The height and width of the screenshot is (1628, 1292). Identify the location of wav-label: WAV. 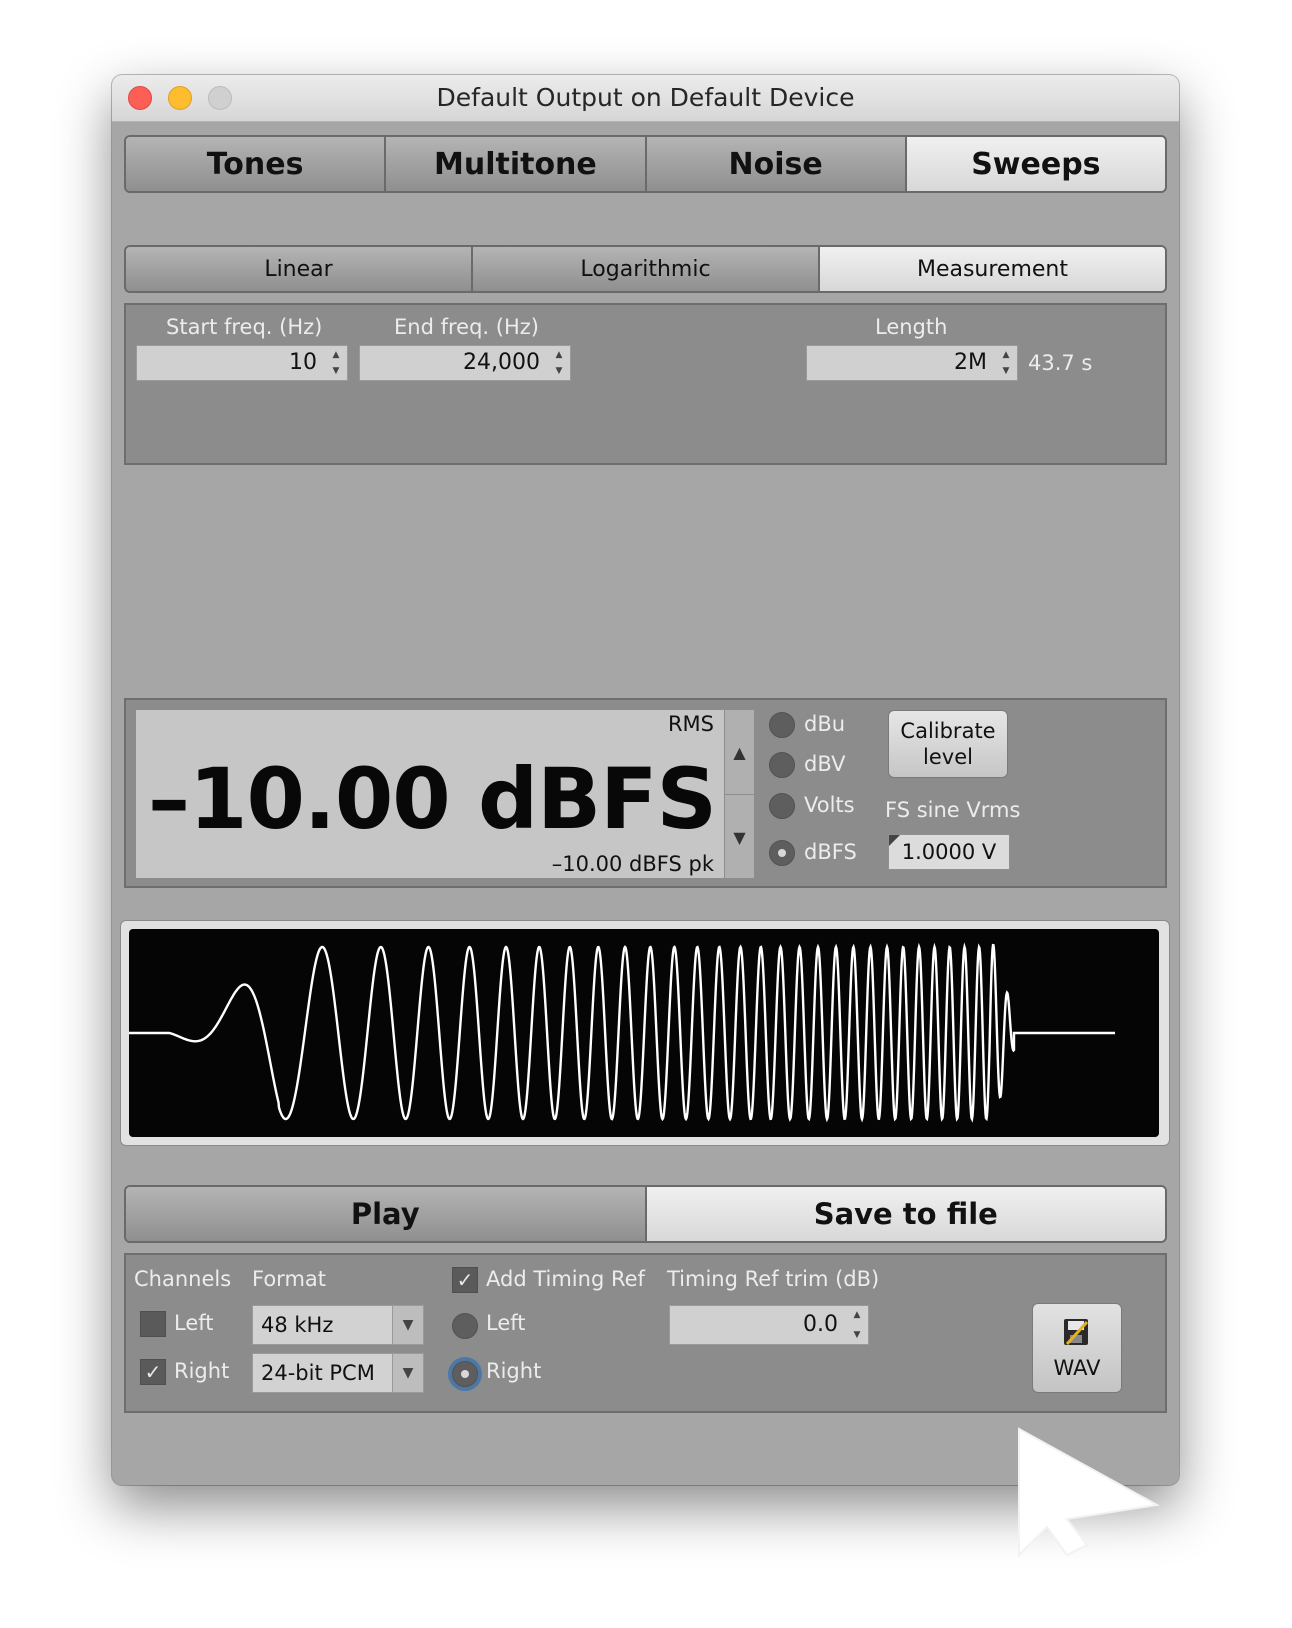
(1077, 1368).